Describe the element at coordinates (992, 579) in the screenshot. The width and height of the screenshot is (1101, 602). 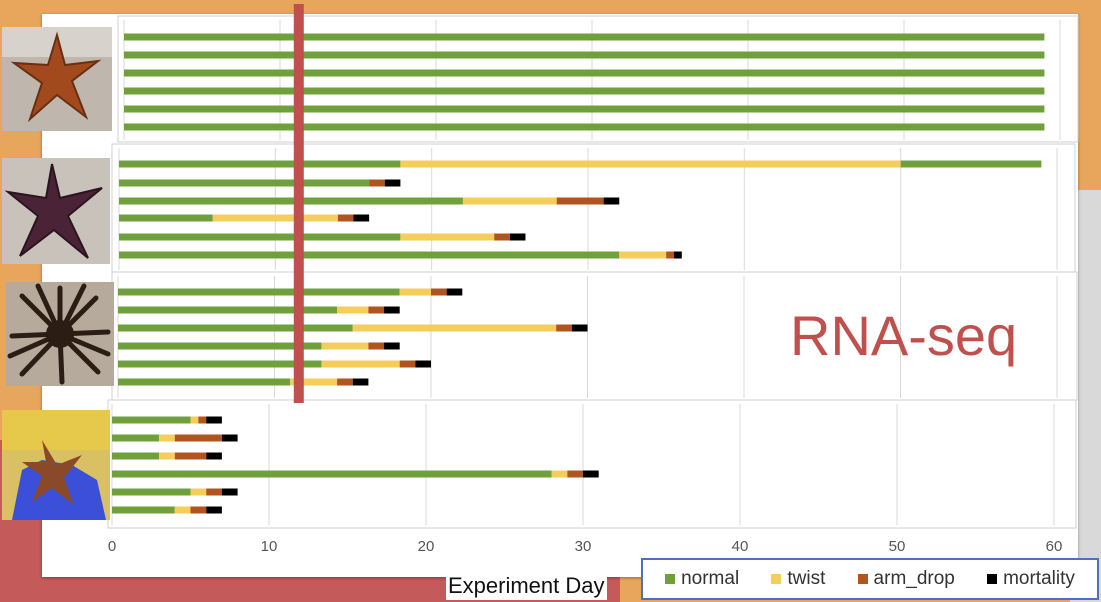
I see `legend-swatch-mortality` at that location.